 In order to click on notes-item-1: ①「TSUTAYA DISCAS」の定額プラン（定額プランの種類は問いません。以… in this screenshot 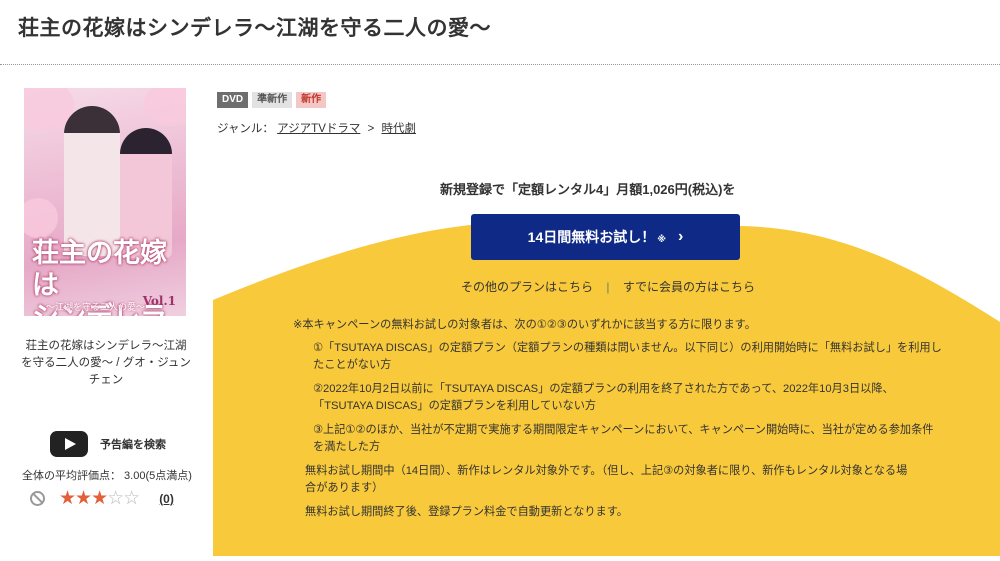, I will do `click(627, 356)`.